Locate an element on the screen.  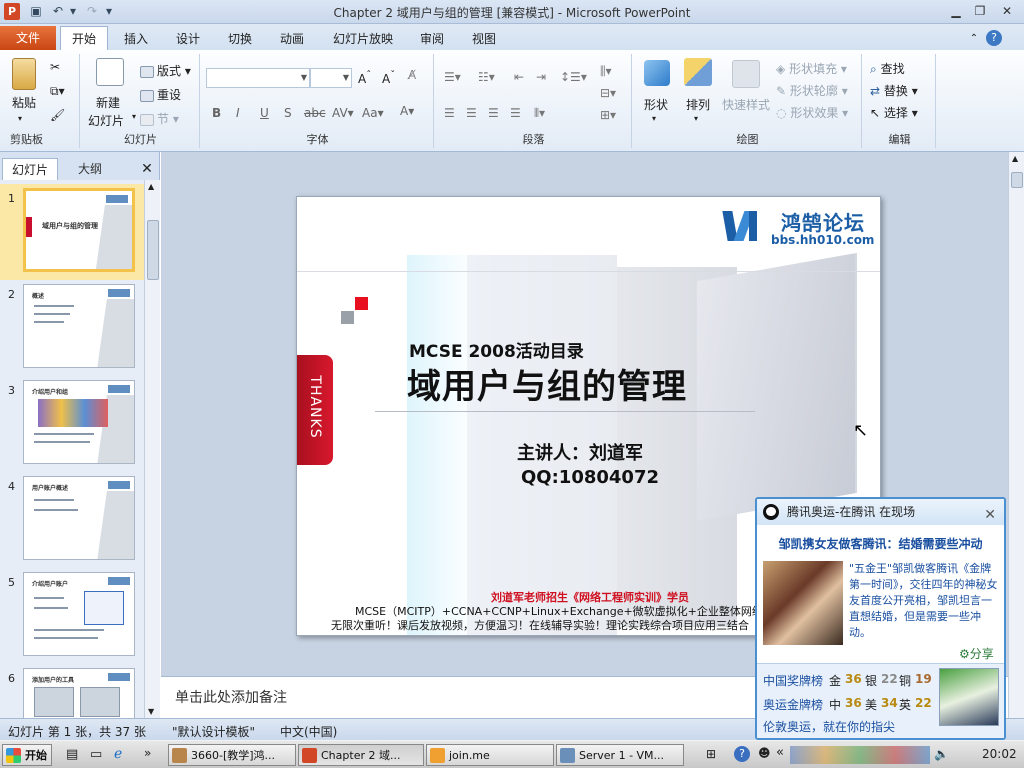
new-slide-dropdown-icon: ▾ is located at coordinates (134, 116).